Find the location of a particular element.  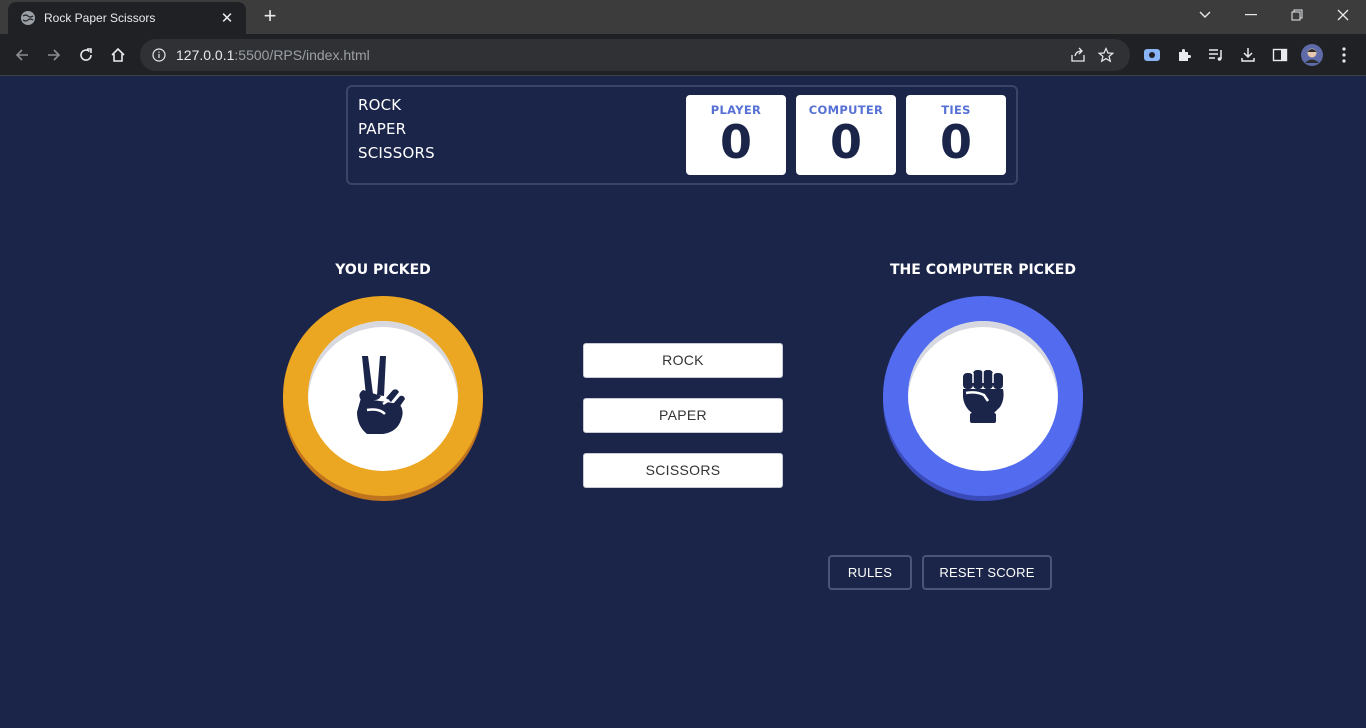

browser-menu-icon is located at coordinates (1344, 55).